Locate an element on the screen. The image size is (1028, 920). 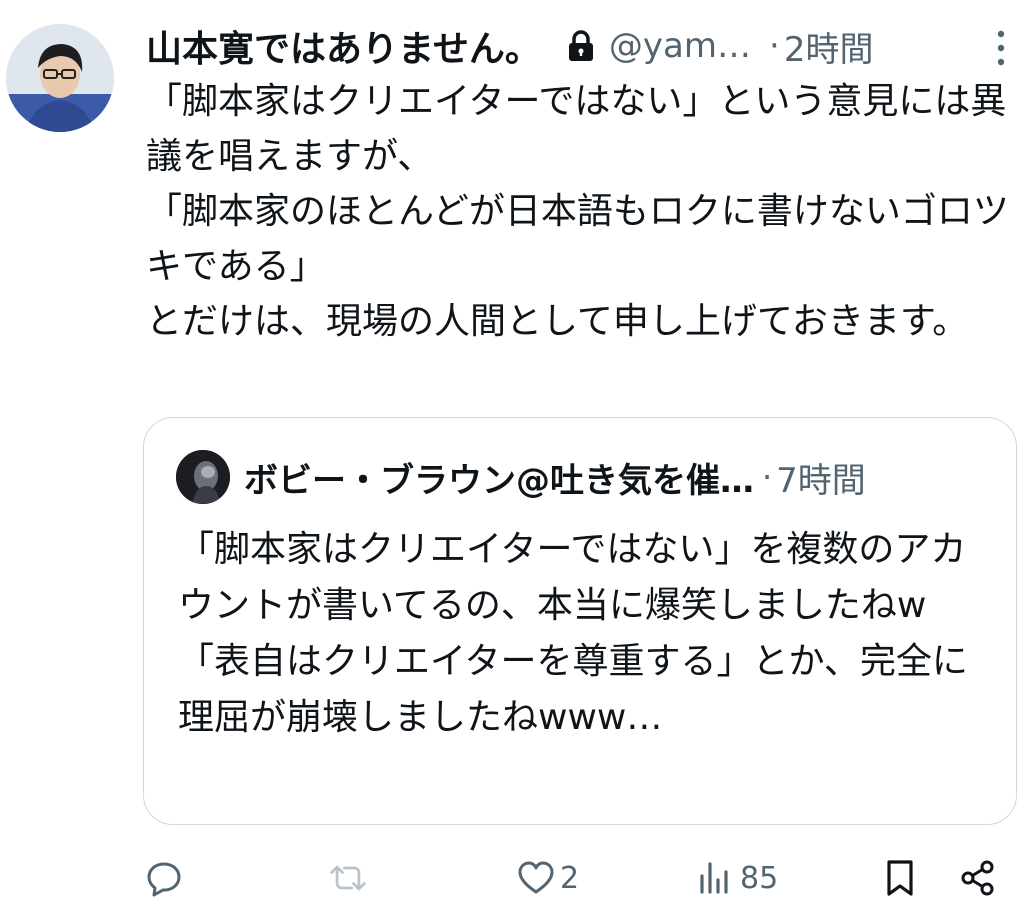
bookmark-button is located at coordinates (900, 878).